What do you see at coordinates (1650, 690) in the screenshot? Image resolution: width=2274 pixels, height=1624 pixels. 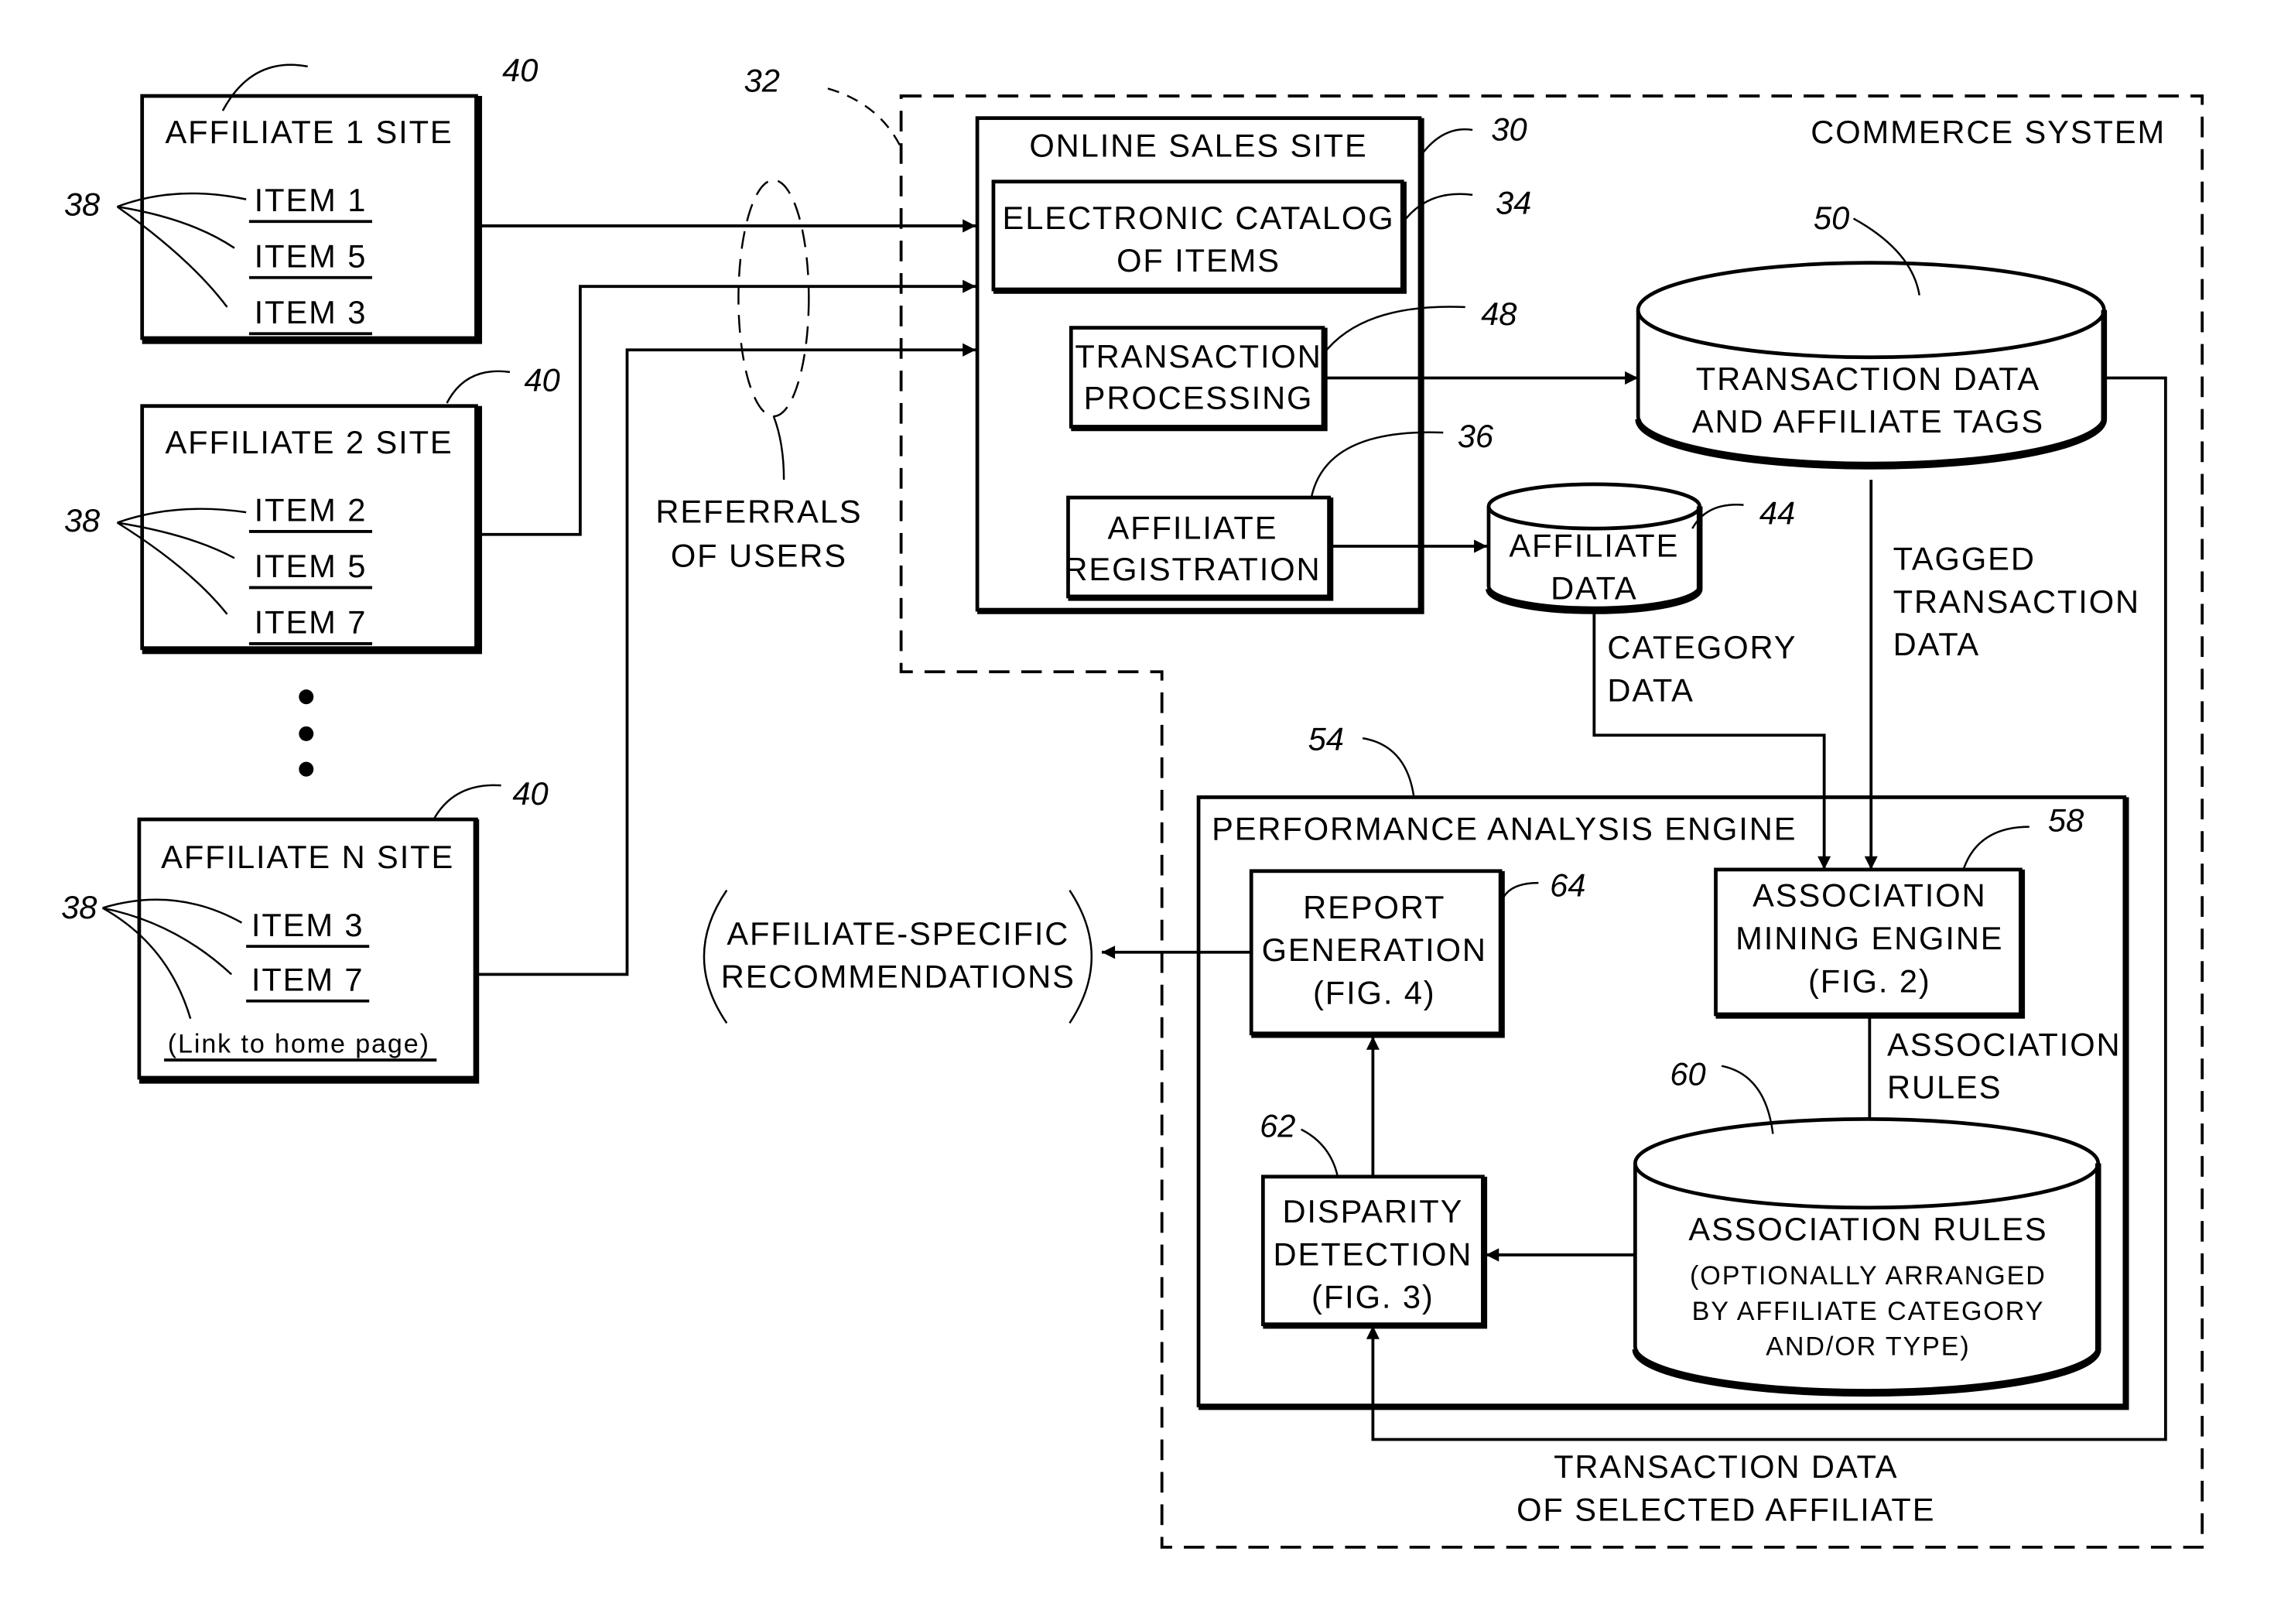 I see `category-data-label: DATA` at bounding box center [1650, 690].